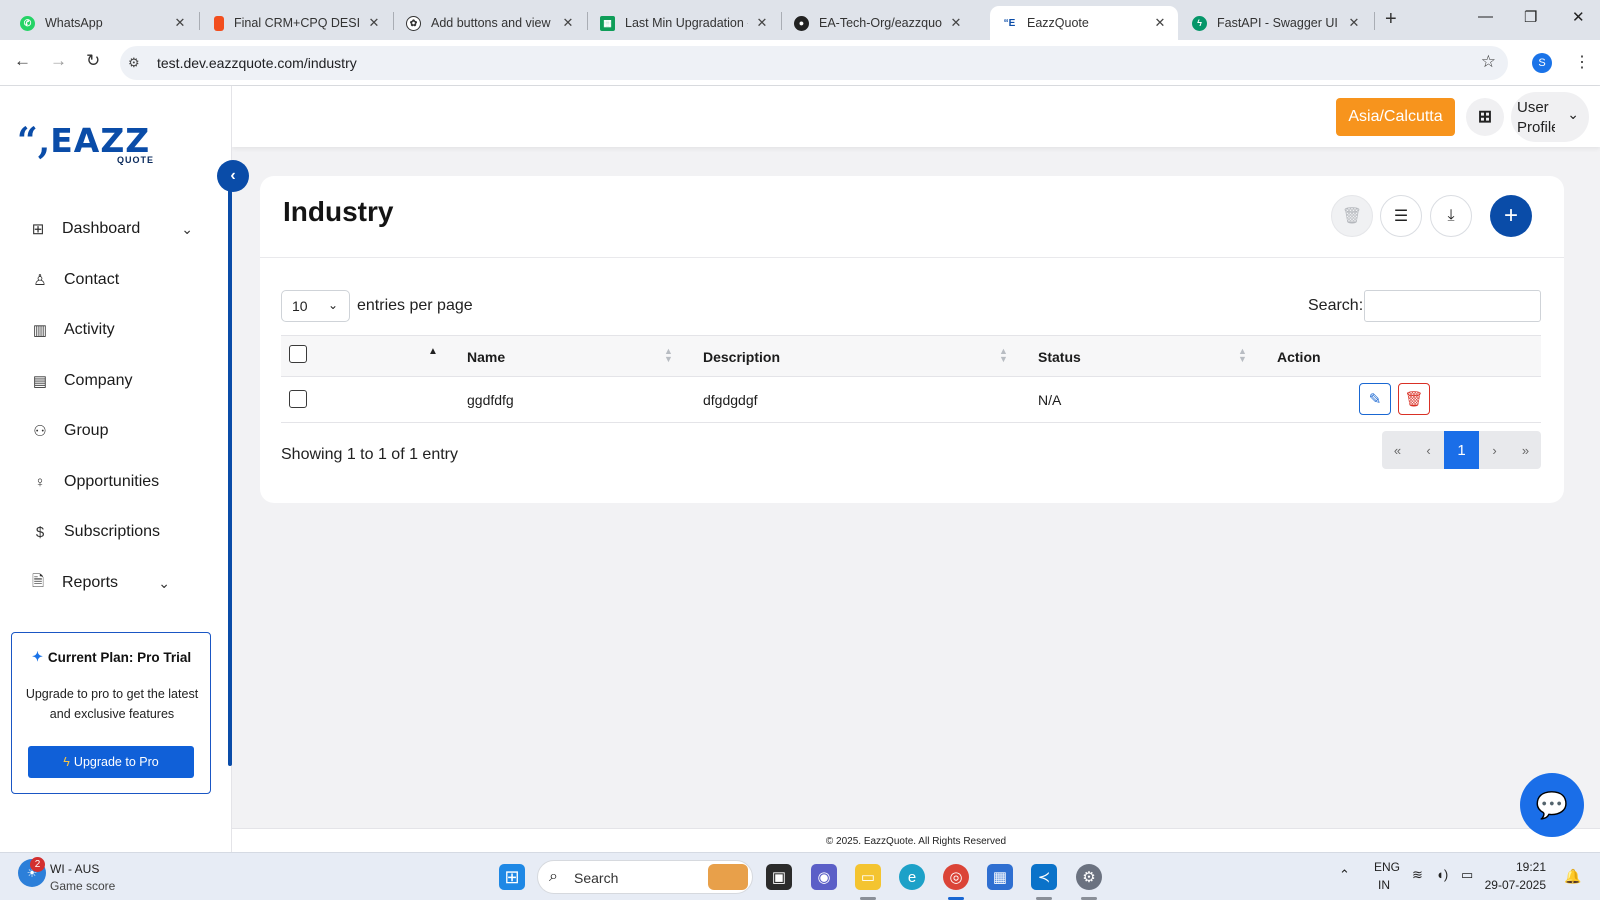 This screenshot has height=900, width=1600. I want to click on chrome-browser-icon: ◎, so click(956, 877).